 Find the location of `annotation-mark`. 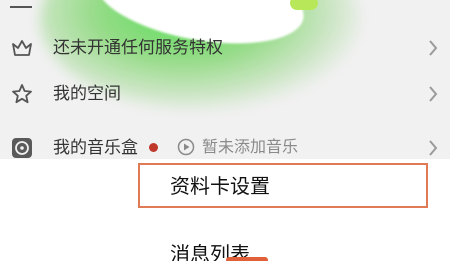

annotation-mark is located at coordinates (247, 259).